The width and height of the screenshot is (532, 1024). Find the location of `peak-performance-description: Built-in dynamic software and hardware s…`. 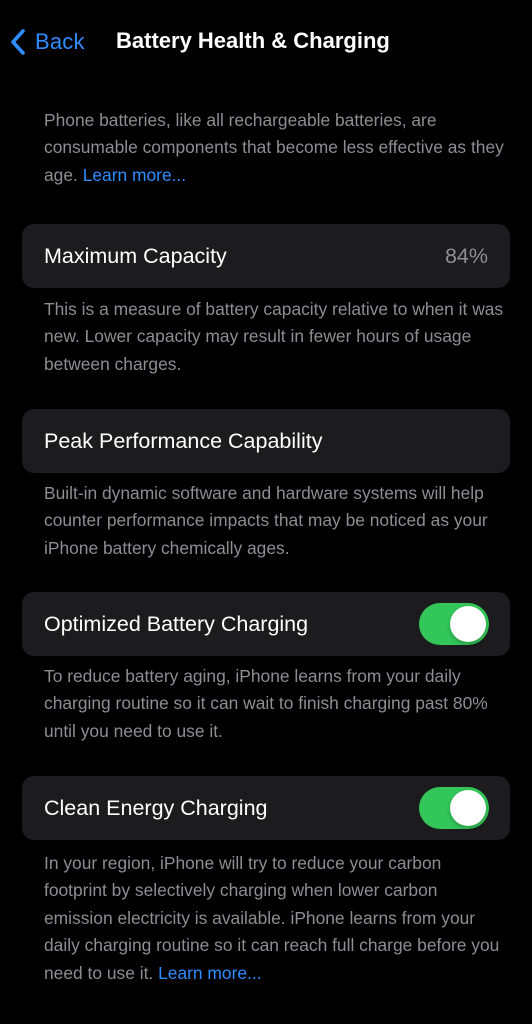

peak-performance-description: Built-in dynamic software and hardware s… is located at coordinates (266, 520).